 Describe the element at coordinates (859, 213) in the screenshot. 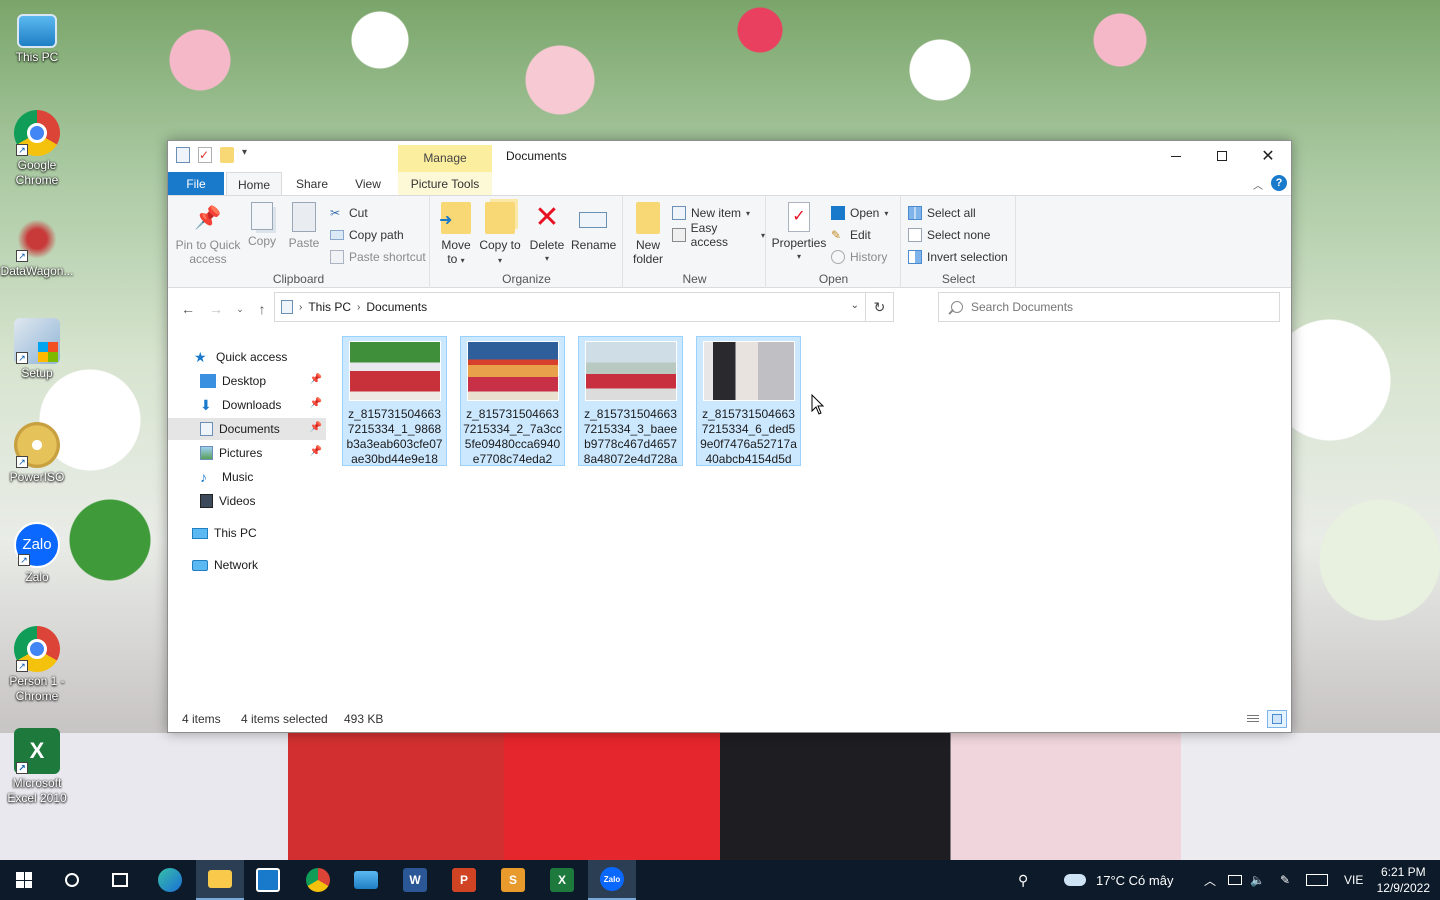

I see `open-button: Open ▾` at that location.